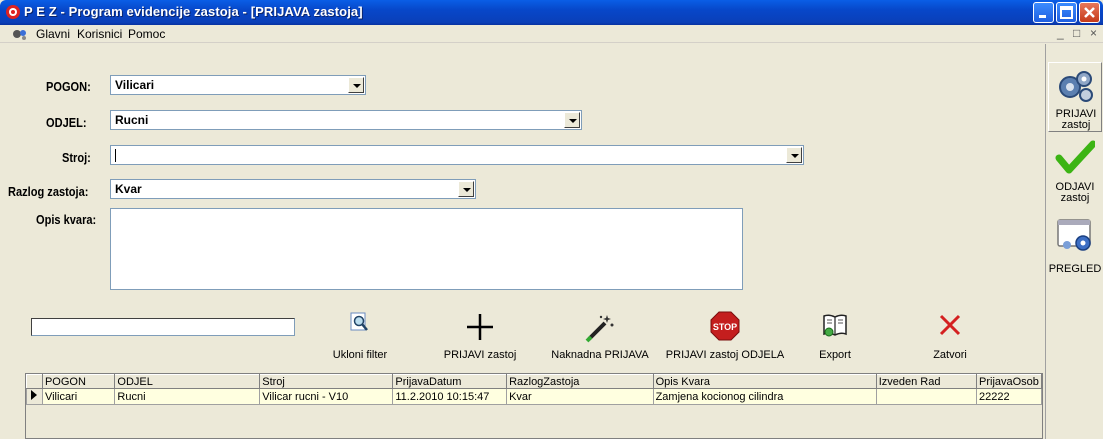  I want to click on prijavi-zastoj-odjela-button: STOP PRIJAVI zastoj ODJELA, so click(725, 337).